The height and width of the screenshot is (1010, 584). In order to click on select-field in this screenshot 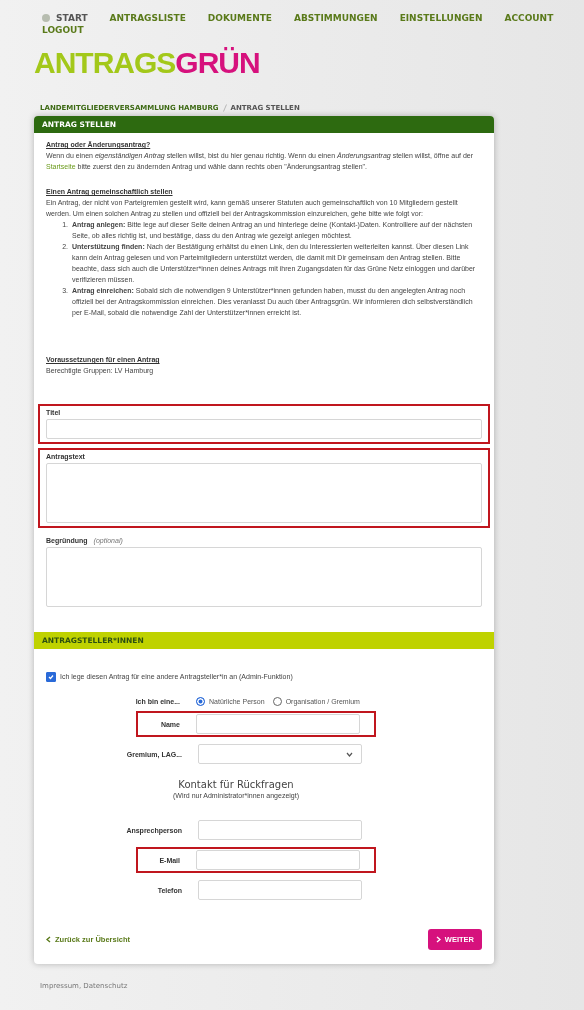, I will do `click(280, 754)`.